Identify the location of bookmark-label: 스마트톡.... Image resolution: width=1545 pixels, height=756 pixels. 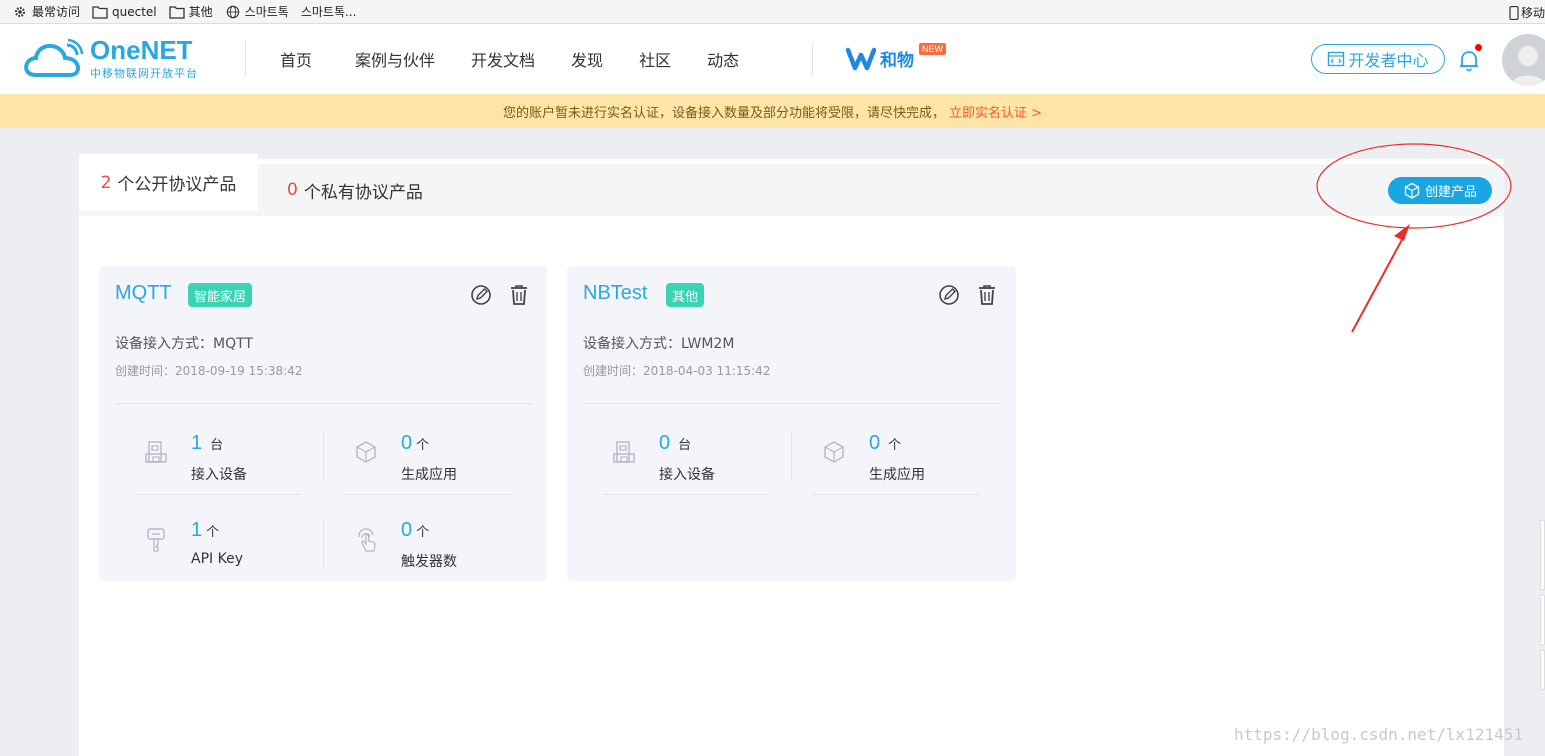
(328, 12).